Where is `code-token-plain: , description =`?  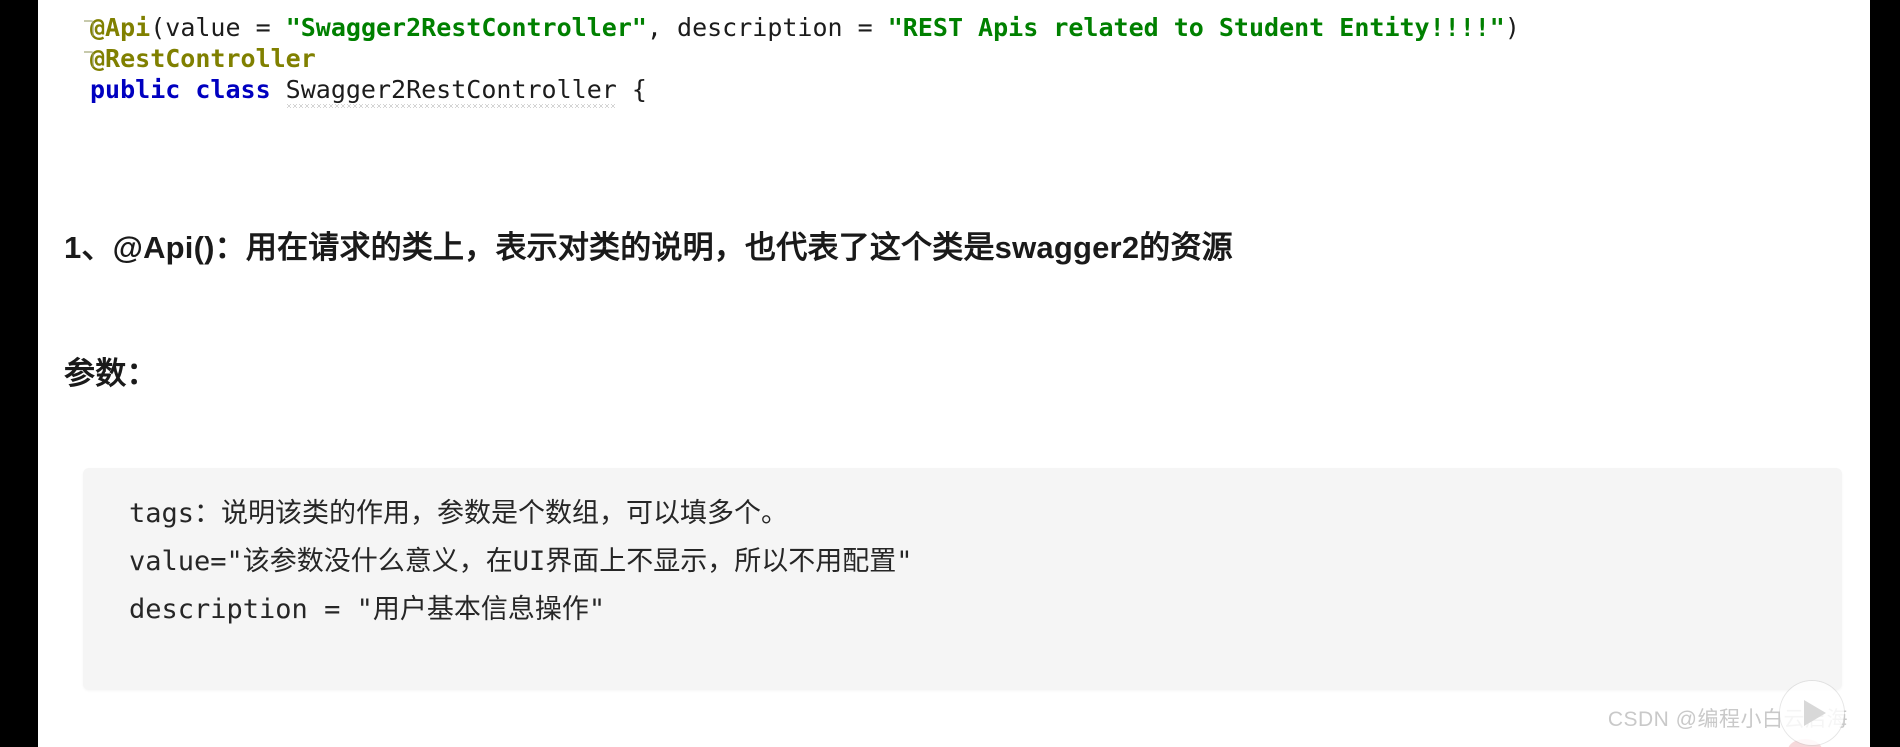 code-token-plain: , description = is located at coordinates (767, 27).